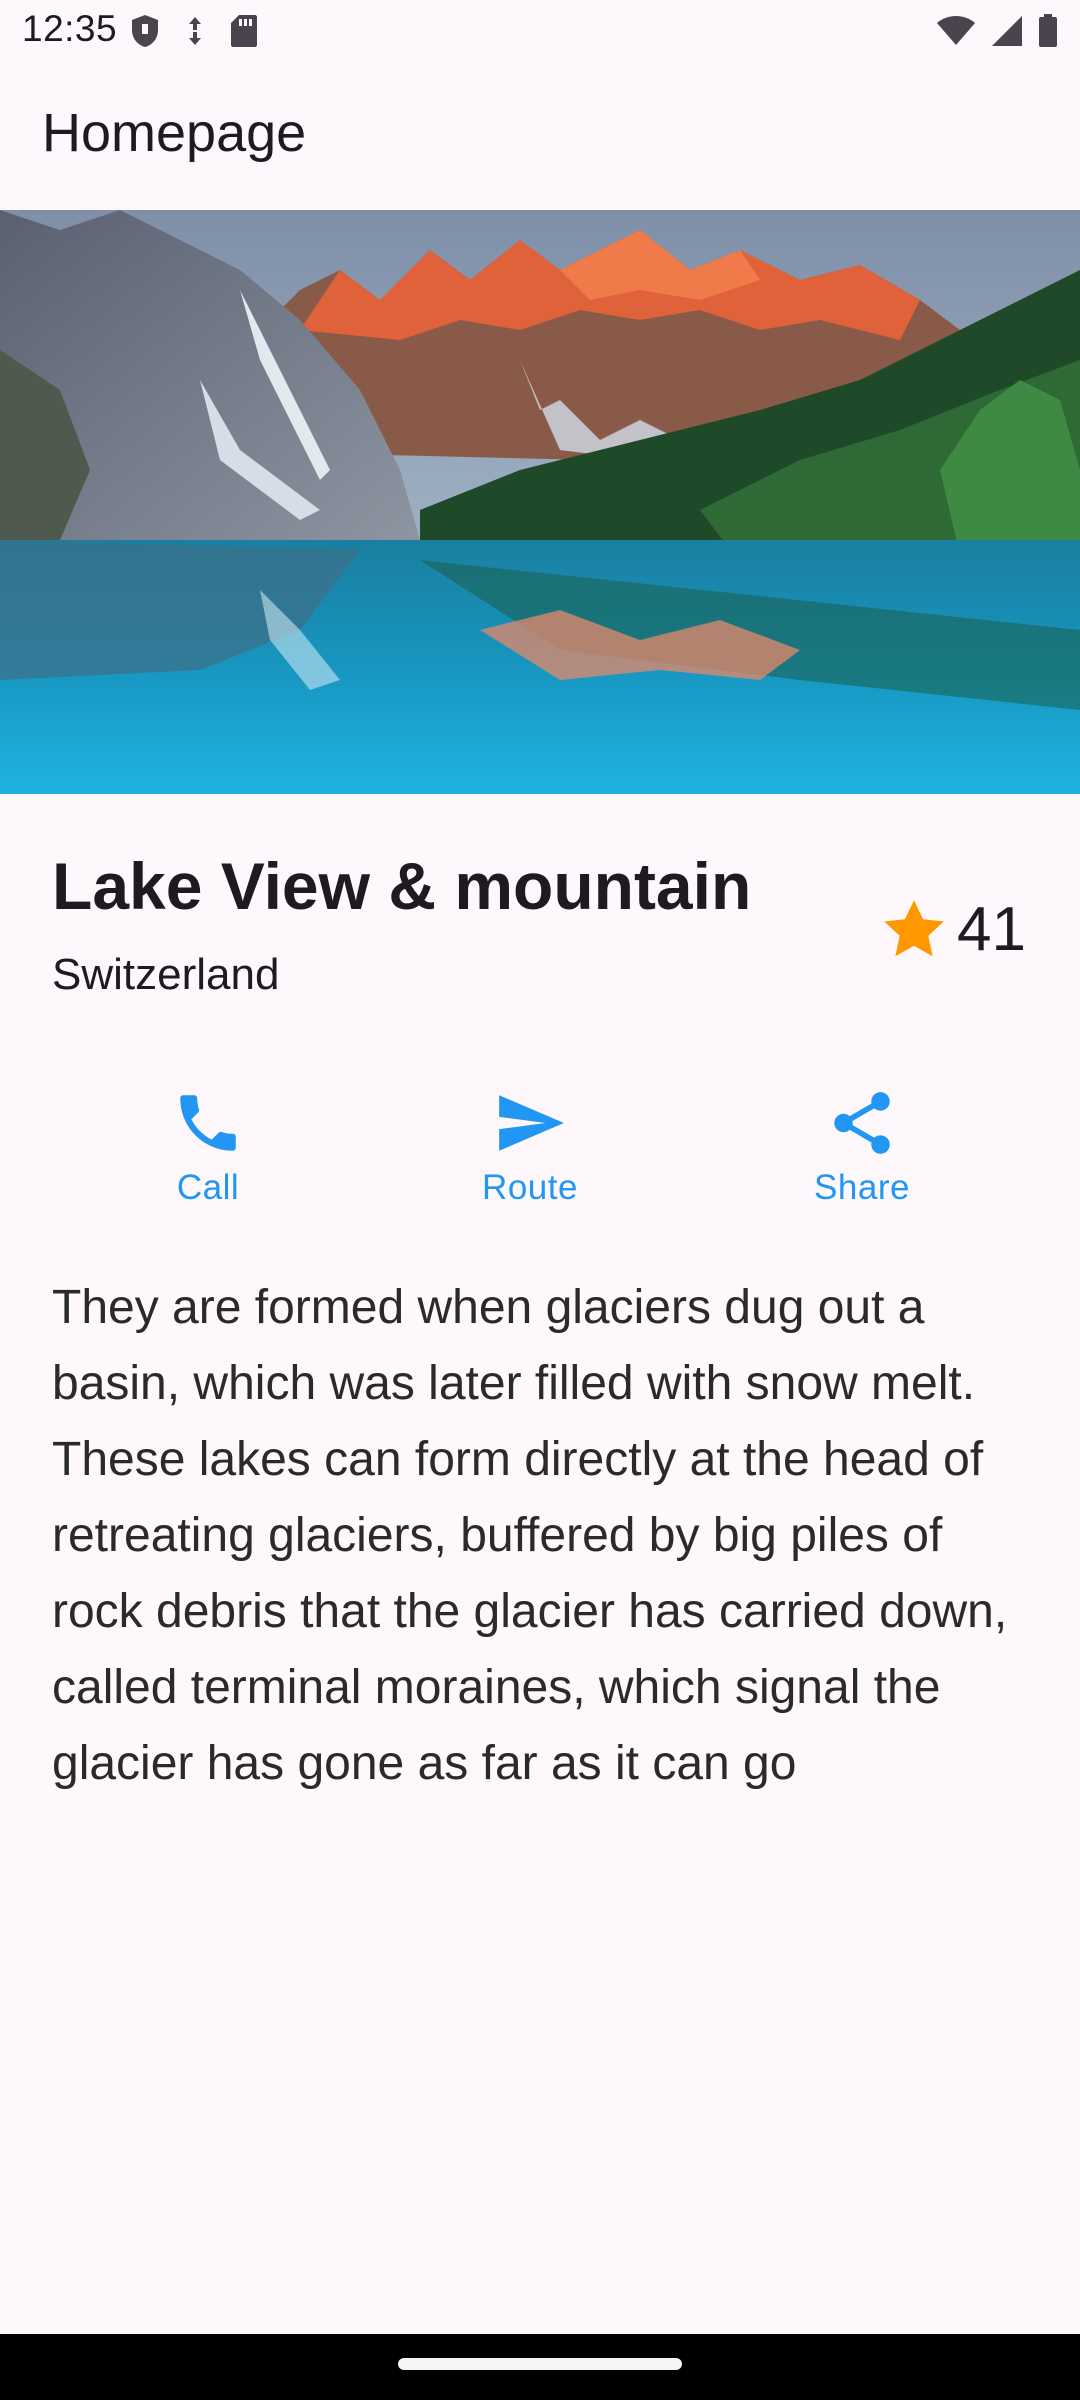 This screenshot has height=2400, width=1080. I want to click on system-nav-bar, so click(540, 2367).